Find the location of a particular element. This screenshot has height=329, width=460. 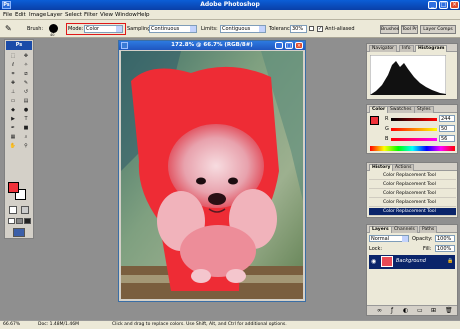

tab-tool-presets: Tool Pr is located at coordinates (409, 29).